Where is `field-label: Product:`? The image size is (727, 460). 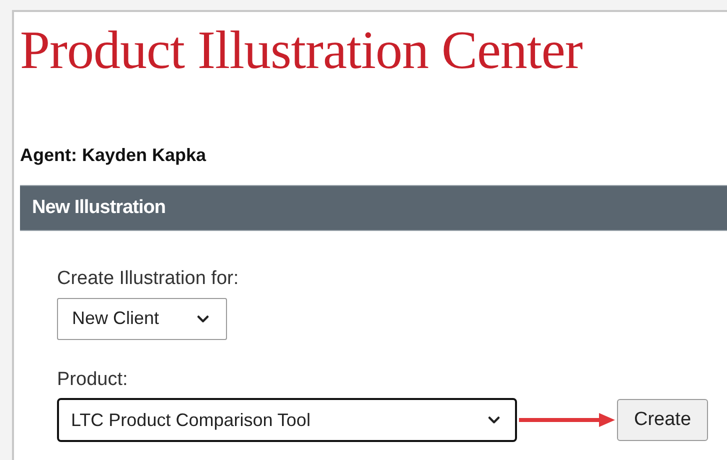 field-label: Product: is located at coordinates (92, 380).